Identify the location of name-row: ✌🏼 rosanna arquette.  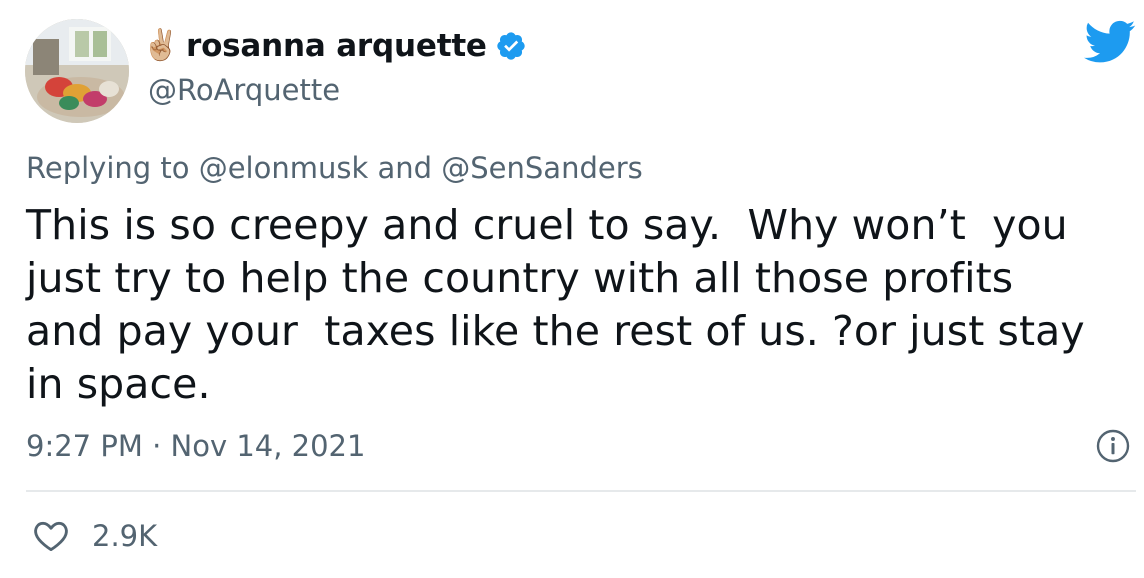
(334, 46).